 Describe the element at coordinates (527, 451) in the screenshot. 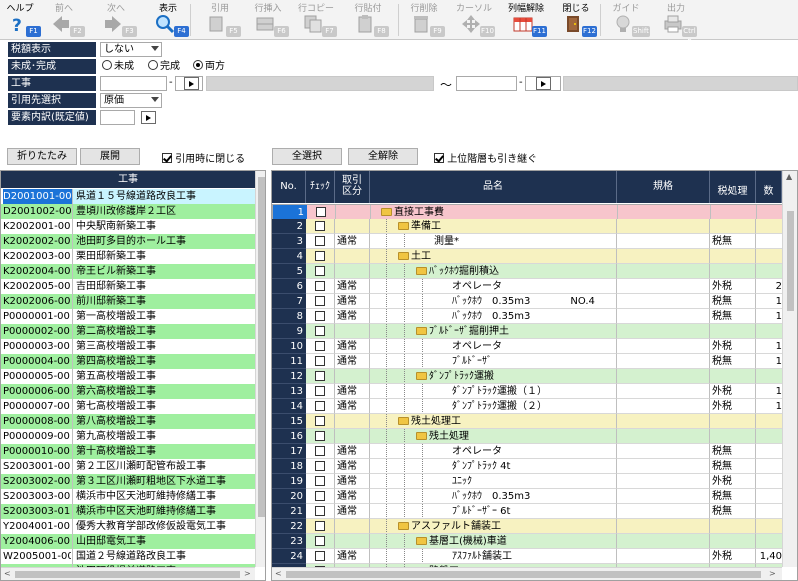

I see `grid-row: 17 通常 オペレータ 税無` at that location.